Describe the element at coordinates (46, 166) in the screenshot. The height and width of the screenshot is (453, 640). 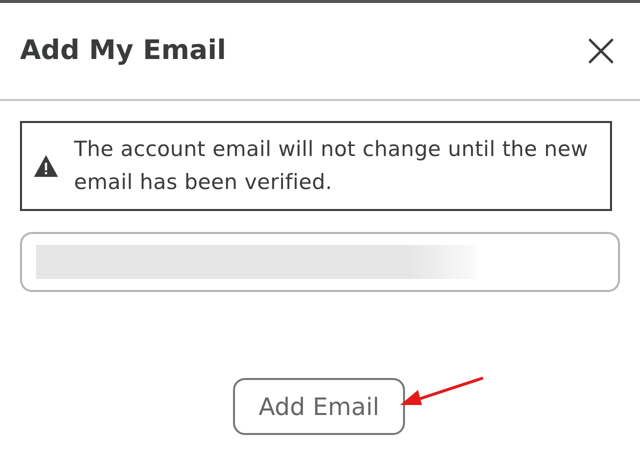
I see `warning-icon` at that location.